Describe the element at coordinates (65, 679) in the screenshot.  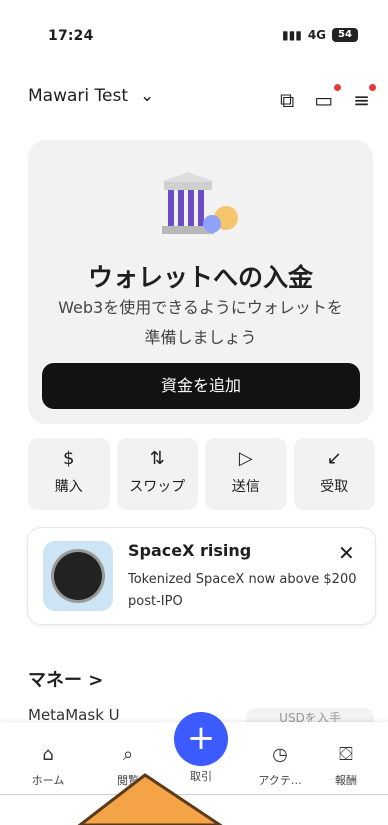
I see `money-section-title: マネー >` at that location.